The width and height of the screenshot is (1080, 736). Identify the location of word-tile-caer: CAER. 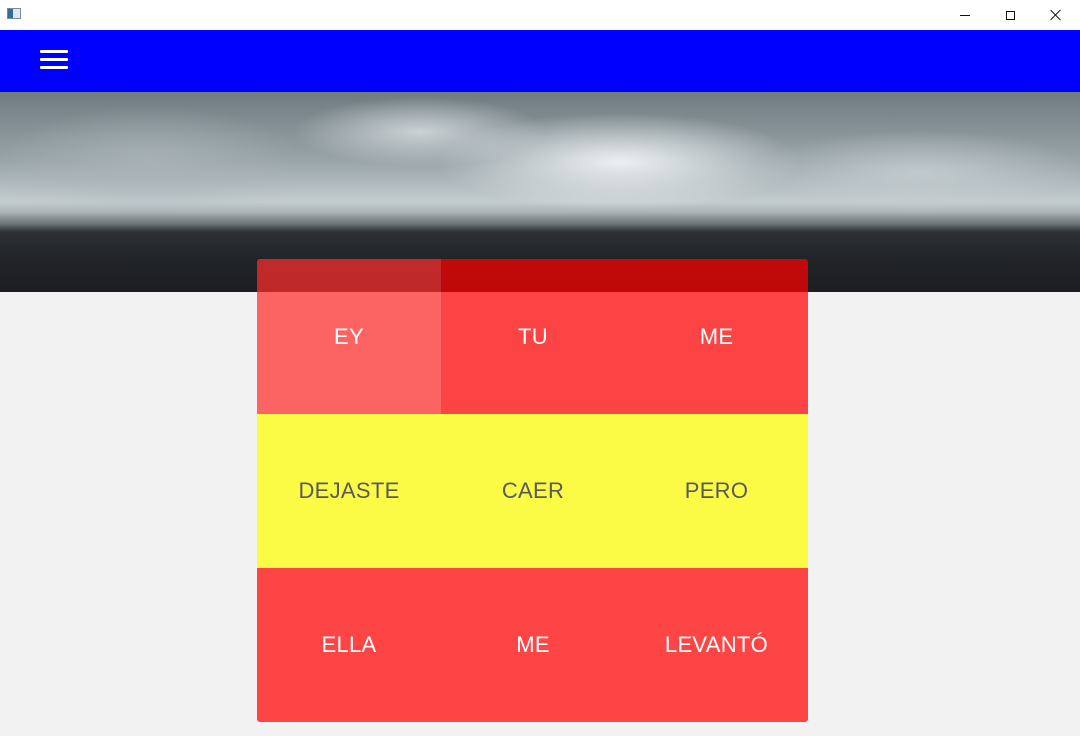
(533, 491).